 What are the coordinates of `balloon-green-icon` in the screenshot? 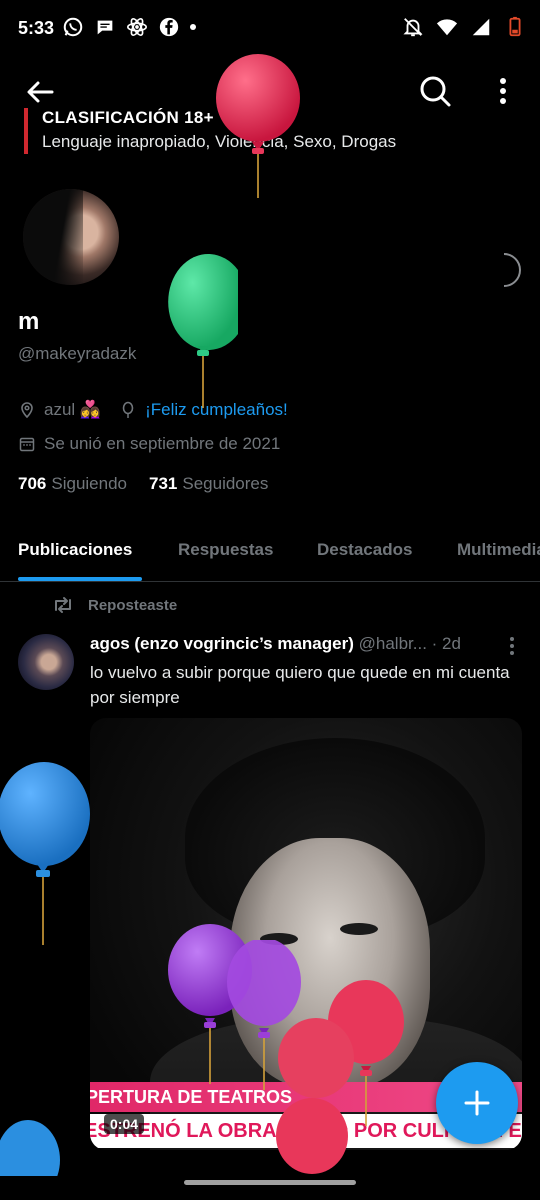 It's located at (203, 331).